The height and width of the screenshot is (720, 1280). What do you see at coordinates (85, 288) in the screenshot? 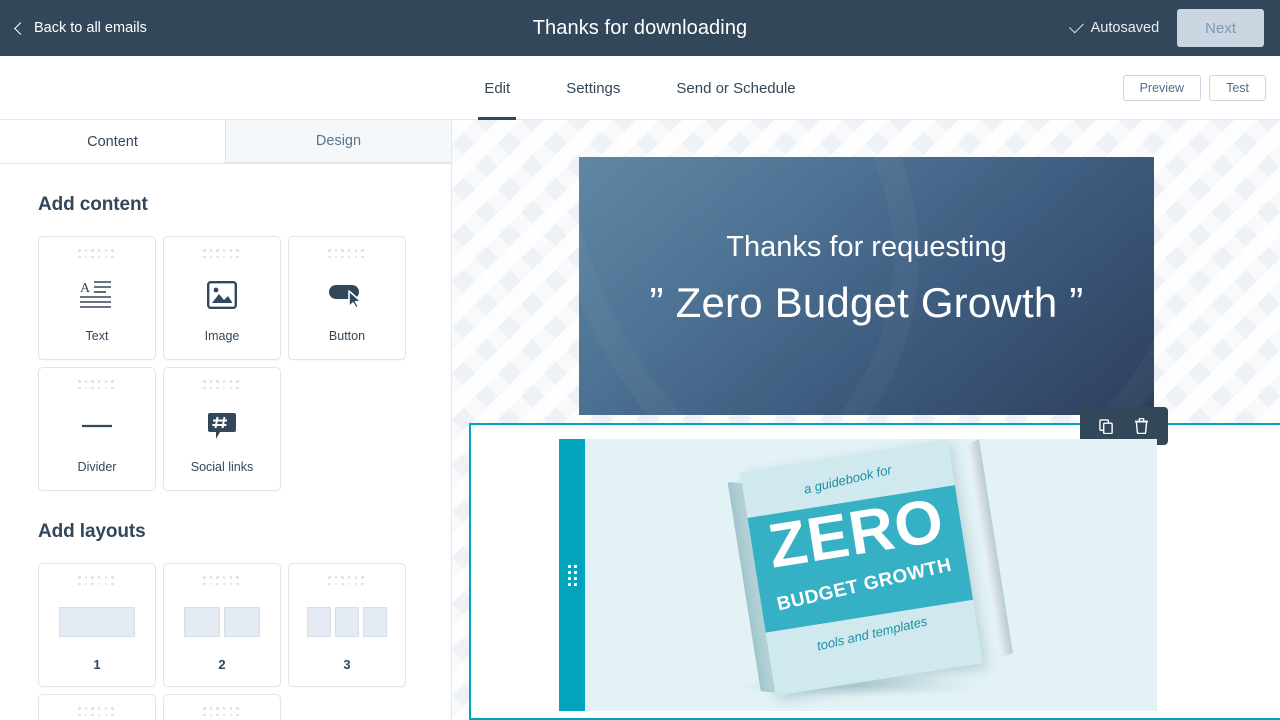
I see `svg-text: A` at bounding box center [85, 288].